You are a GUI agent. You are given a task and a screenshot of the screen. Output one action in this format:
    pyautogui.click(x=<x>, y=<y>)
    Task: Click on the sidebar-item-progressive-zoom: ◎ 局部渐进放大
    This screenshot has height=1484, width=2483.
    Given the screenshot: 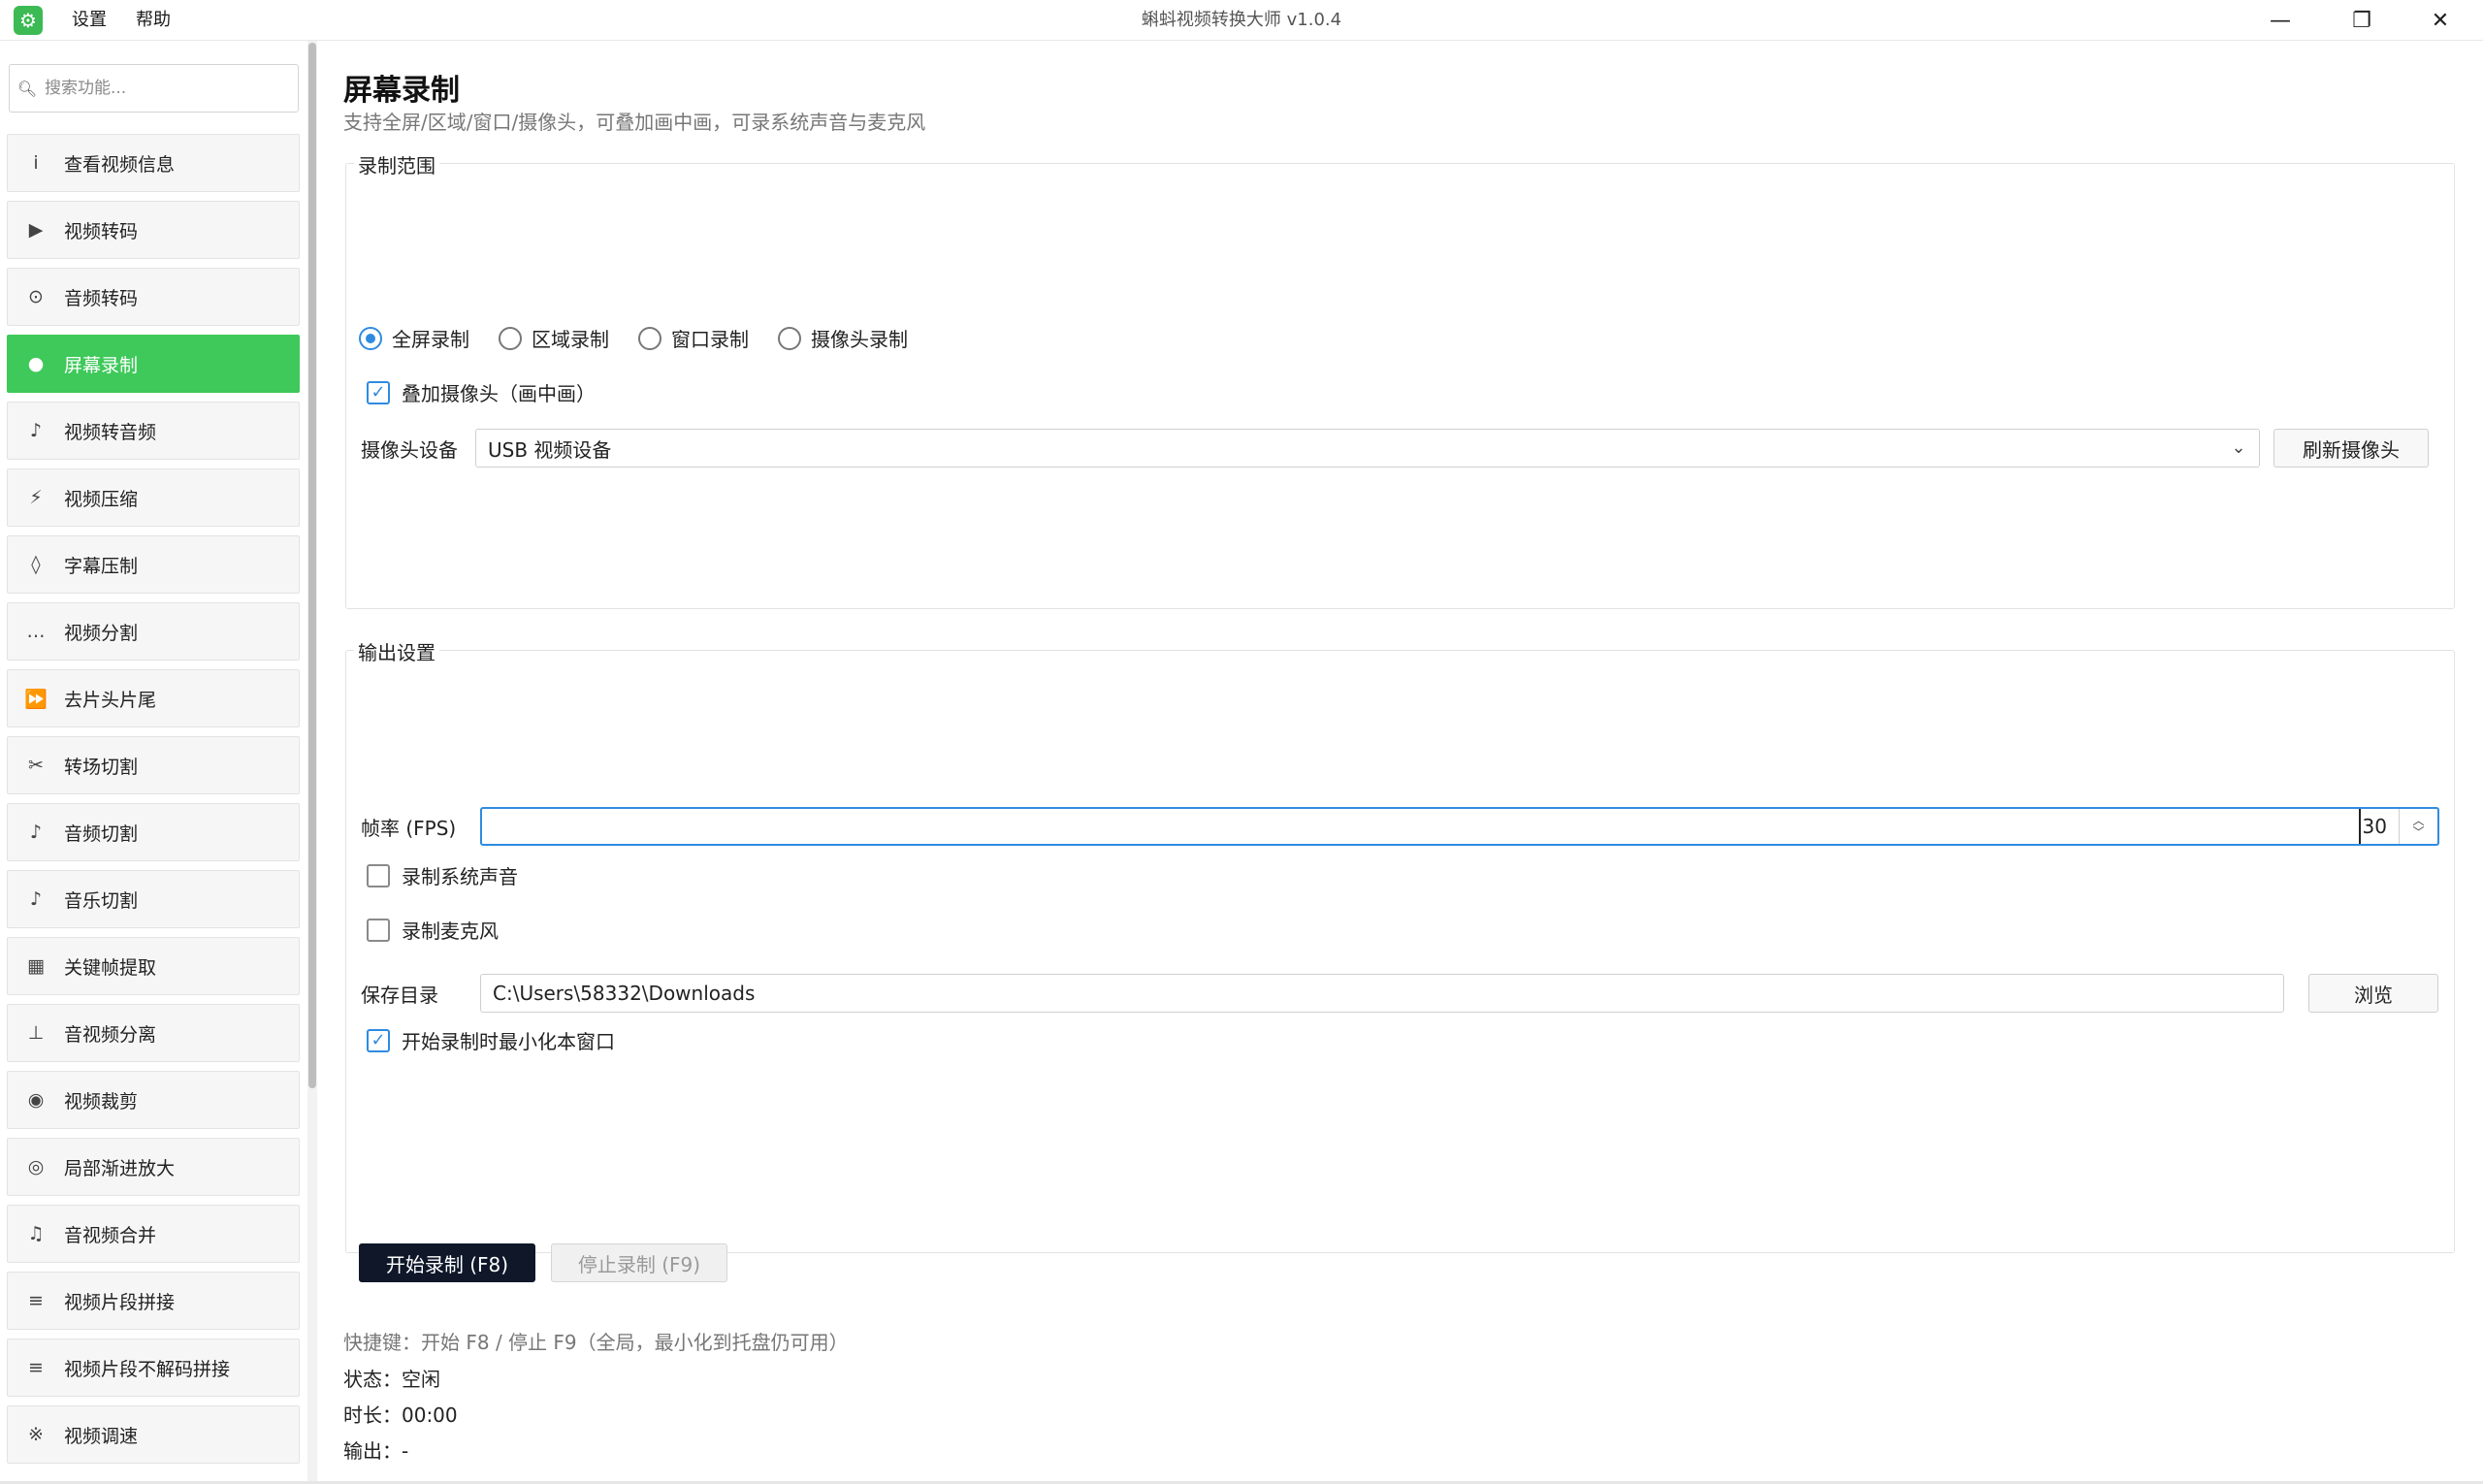 What is the action you would take?
    pyautogui.click(x=154, y=1167)
    